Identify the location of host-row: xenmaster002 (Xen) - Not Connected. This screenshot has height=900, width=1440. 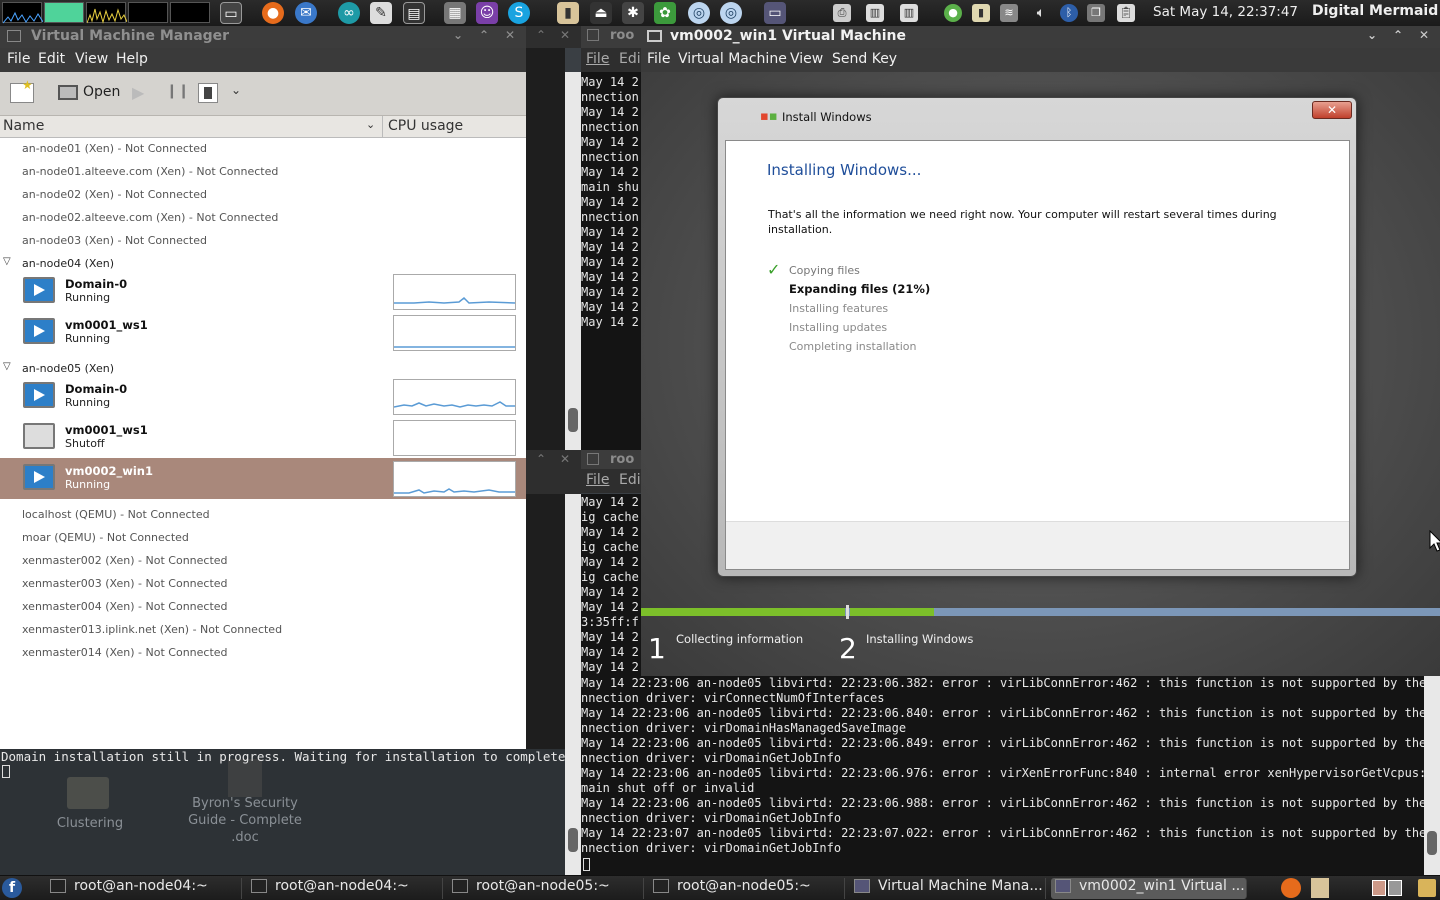
(125, 560).